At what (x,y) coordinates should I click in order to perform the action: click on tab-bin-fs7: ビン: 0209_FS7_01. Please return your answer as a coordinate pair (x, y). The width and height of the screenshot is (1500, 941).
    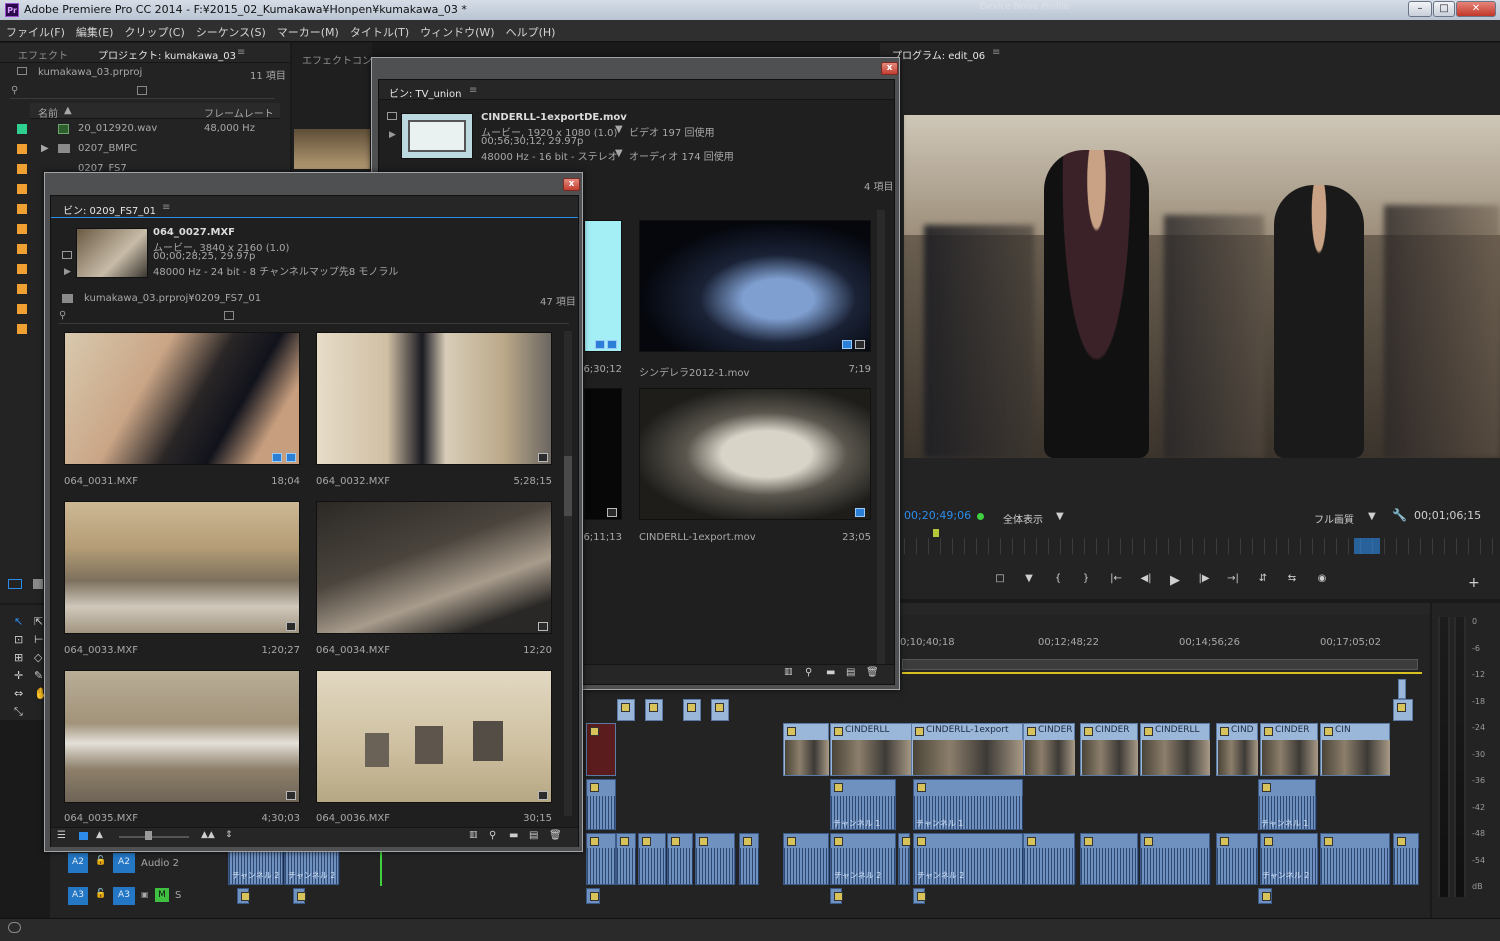
    Looking at the image, I should click on (109, 209).